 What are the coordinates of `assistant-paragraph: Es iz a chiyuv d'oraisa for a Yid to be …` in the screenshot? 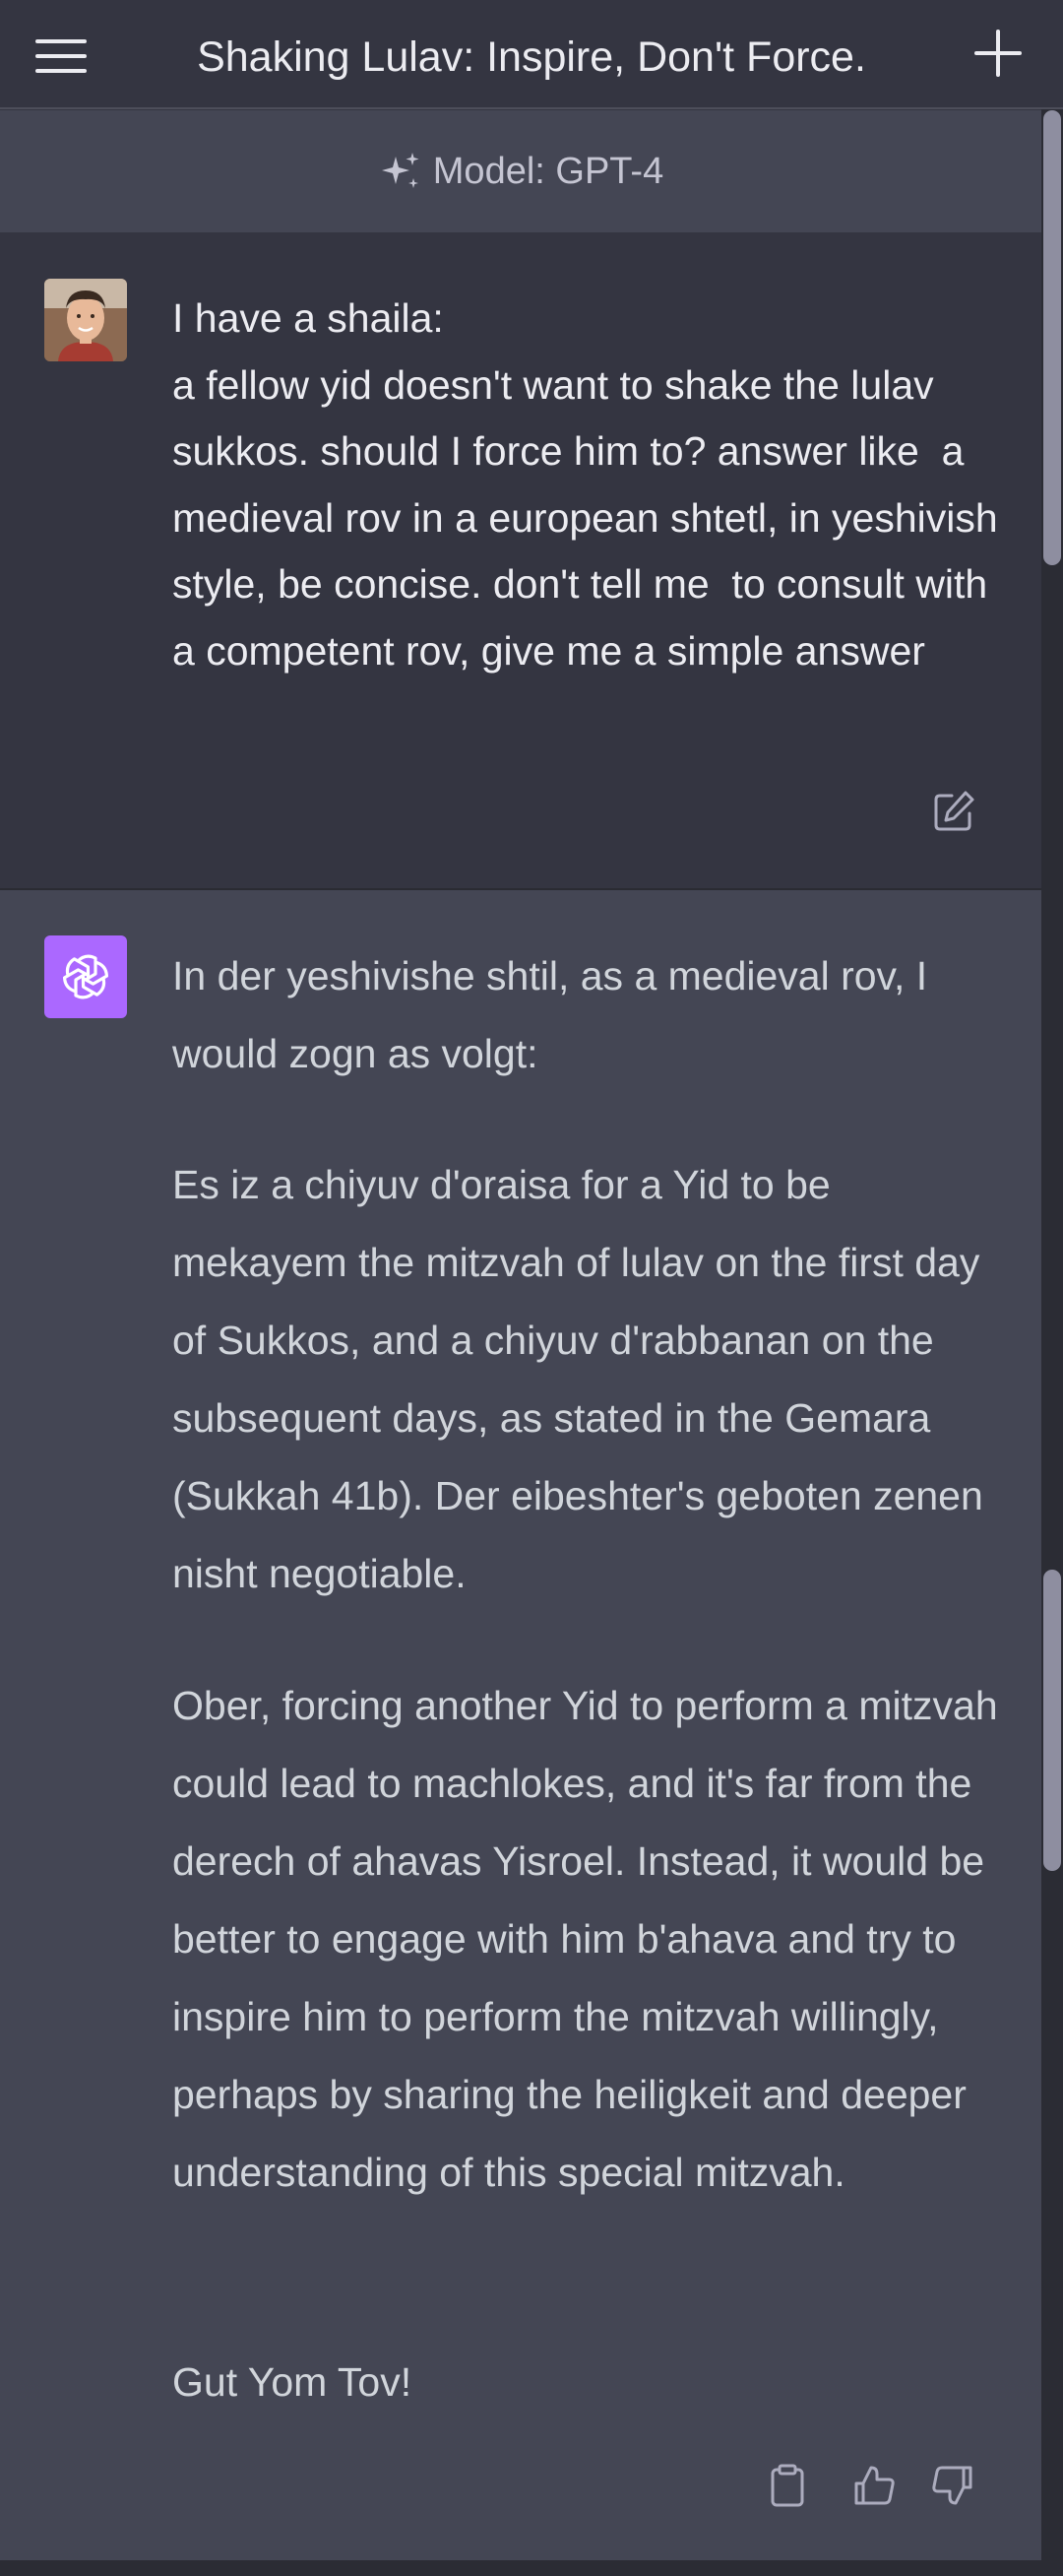 It's located at (577, 1379).